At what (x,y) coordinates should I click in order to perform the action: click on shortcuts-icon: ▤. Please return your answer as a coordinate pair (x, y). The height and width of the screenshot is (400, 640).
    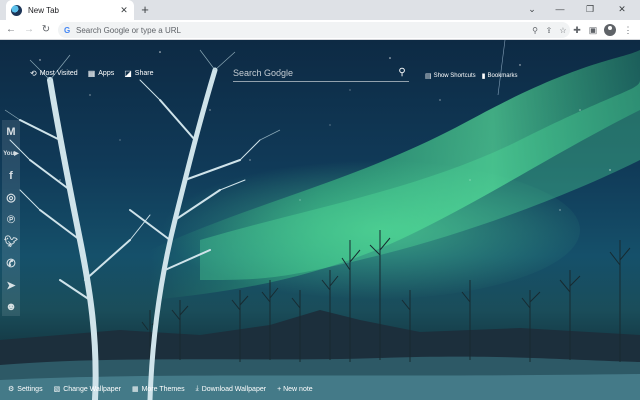
    Looking at the image, I should click on (428, 76).